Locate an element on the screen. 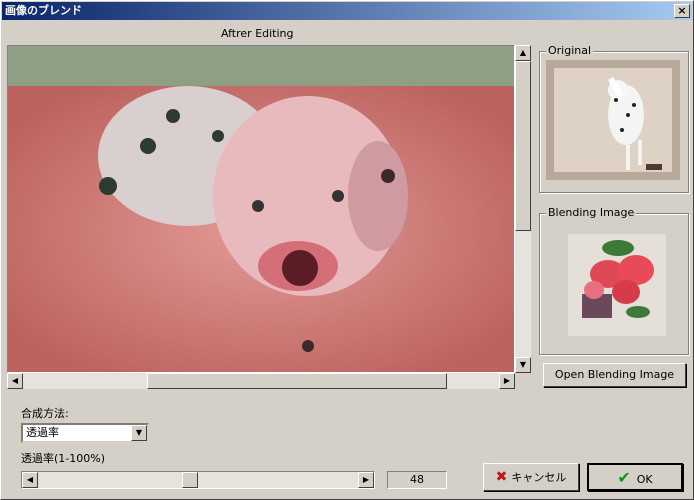  composition-method-label: 合成方法: is located at coordinates (45, 413).